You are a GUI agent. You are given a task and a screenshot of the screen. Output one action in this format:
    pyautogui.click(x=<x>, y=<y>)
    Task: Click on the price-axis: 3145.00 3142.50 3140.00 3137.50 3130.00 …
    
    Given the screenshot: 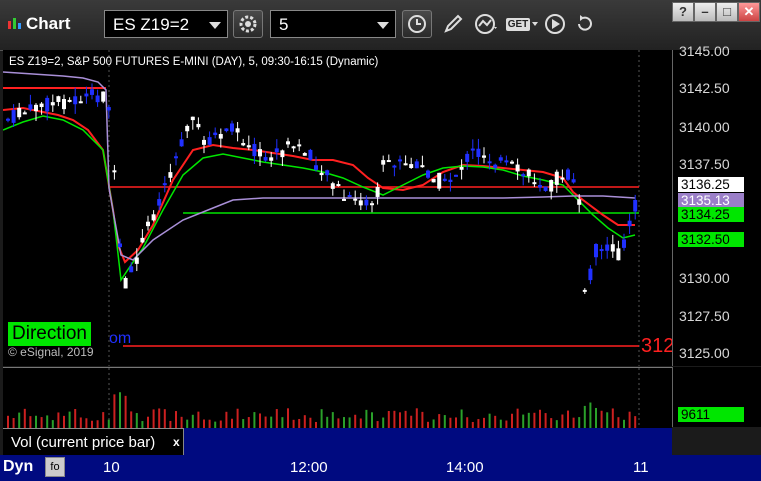 What is the action you would take?
    pyautogui.click(x=716, y=204)
    